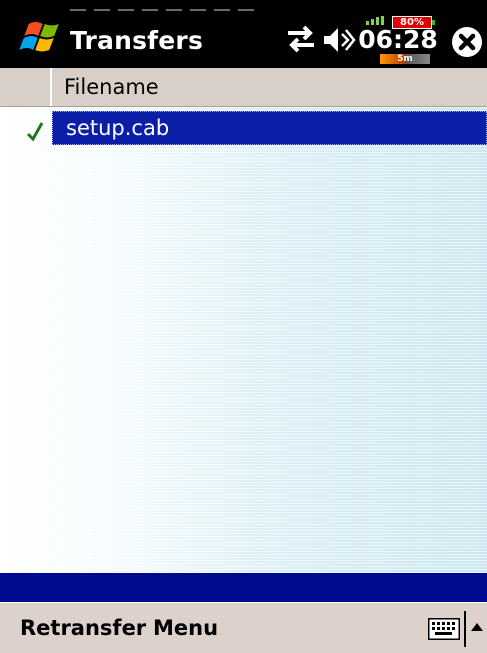  What do you see at coordinates (243, 587) in the screenshot?
I see `status-strip` at bounding box center [243, 587].